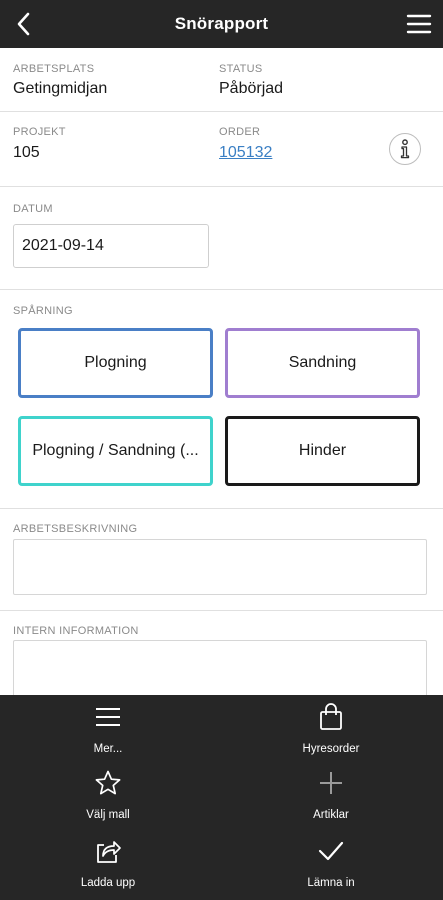 The image size is (443, 900). I want to click on menu-lines-icon, so click(108, 717).